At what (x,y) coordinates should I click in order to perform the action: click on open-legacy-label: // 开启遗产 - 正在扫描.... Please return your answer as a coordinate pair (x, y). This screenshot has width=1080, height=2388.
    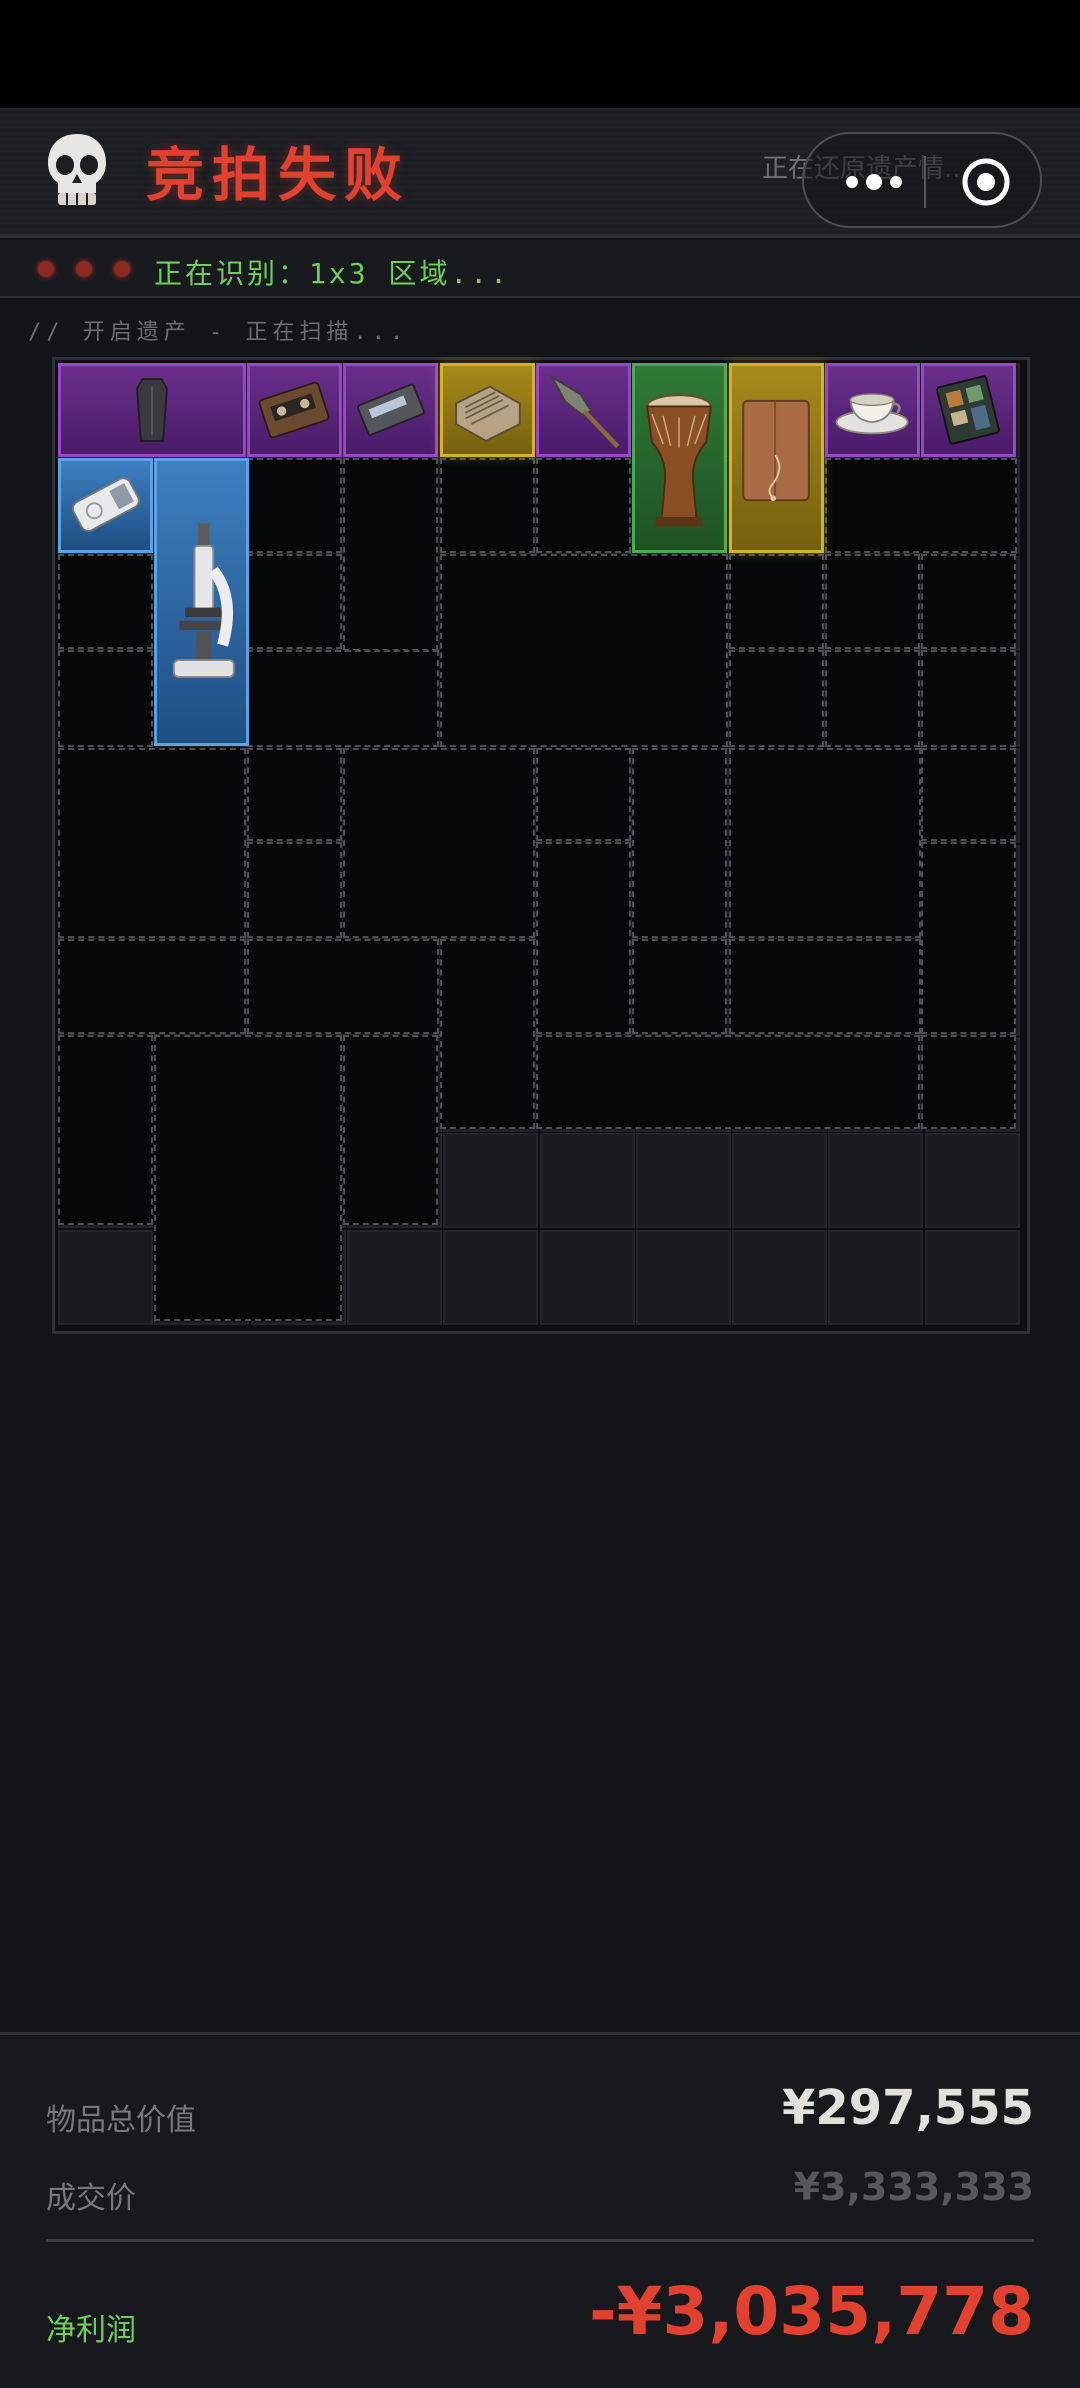
    Looking at the image, I should click on (218, 332).